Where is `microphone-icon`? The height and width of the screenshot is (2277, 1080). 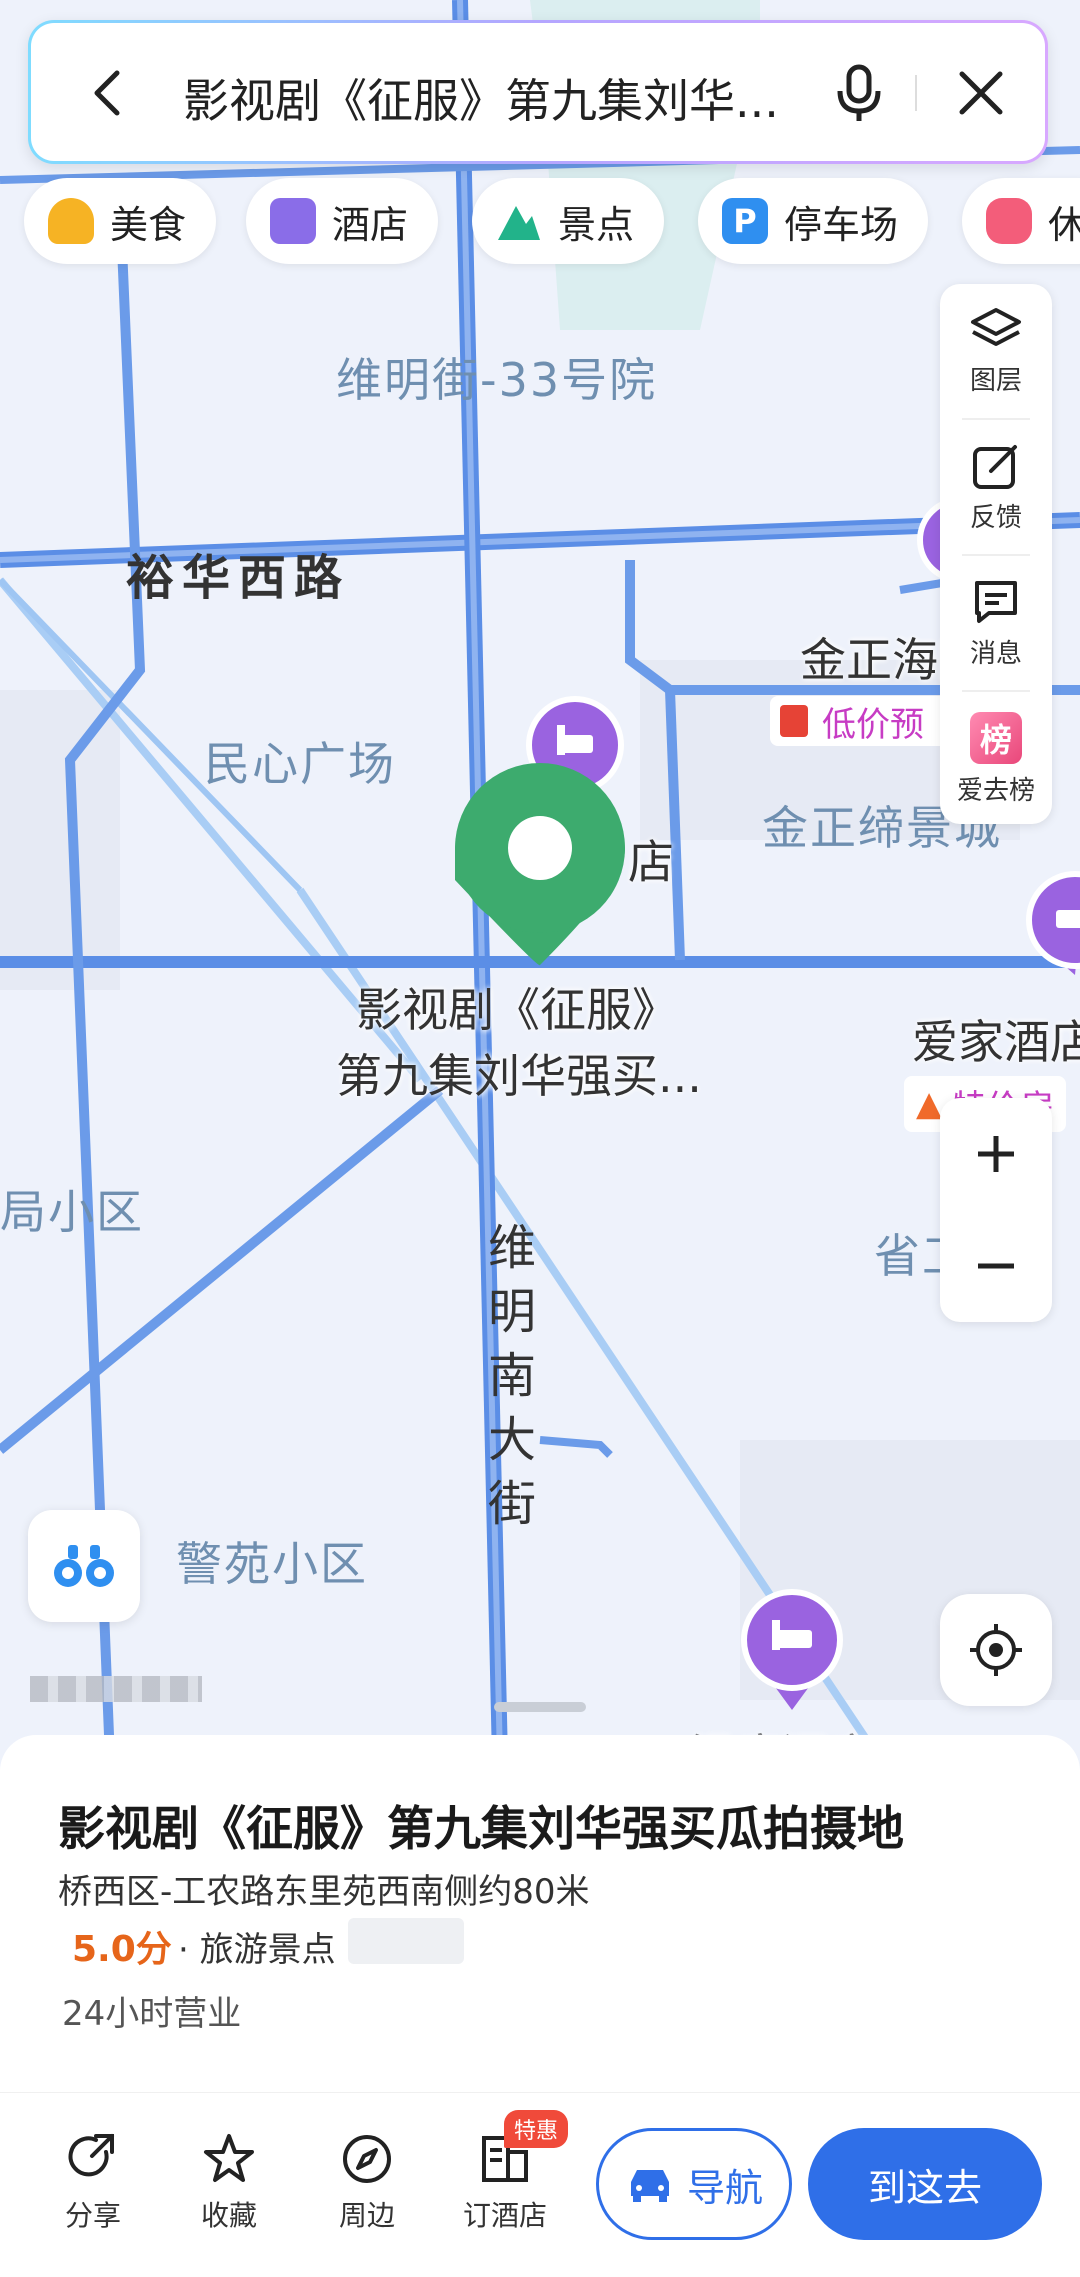
microphone-icon is located at coordinates (859, 92).